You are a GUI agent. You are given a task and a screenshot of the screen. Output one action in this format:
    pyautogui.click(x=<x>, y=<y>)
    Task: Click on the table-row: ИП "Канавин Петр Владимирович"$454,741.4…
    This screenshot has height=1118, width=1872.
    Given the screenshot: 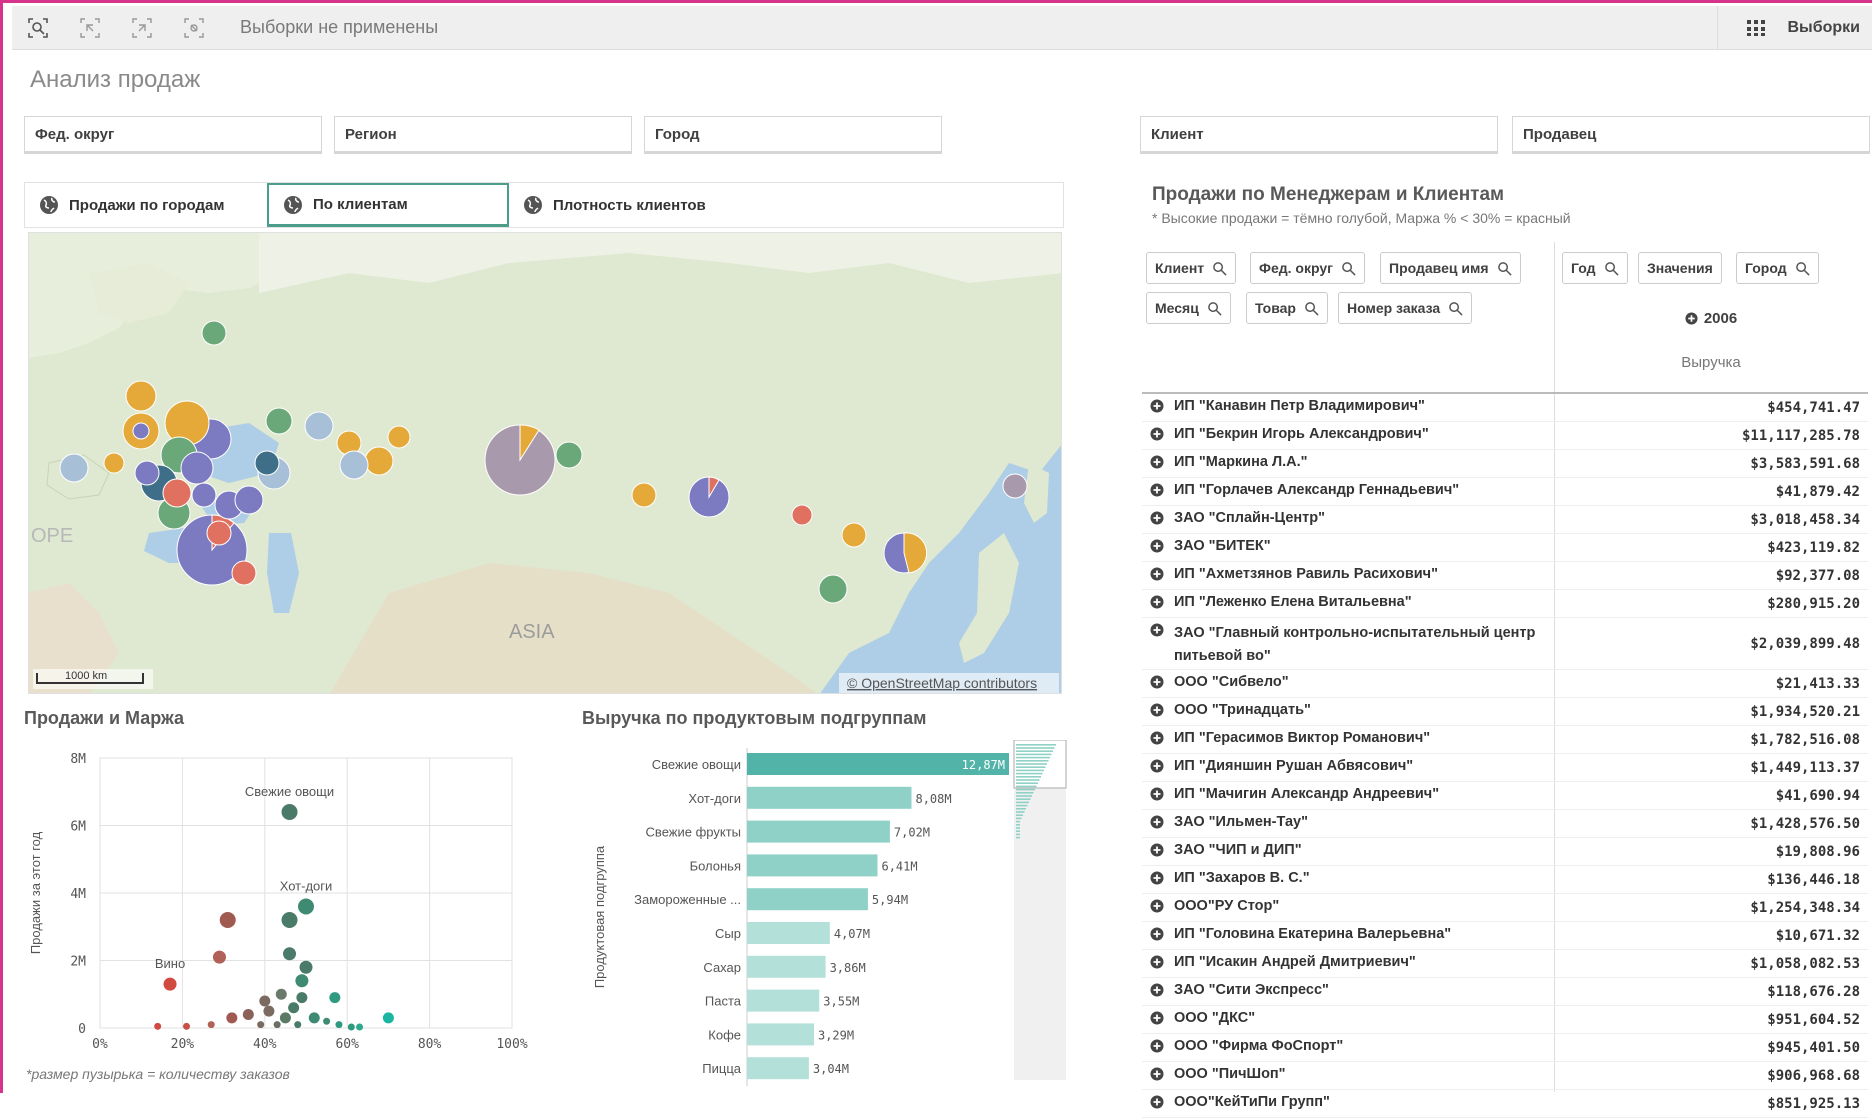 What is the action you would take?
    pyautogui.click(x=1505, y=408)
    